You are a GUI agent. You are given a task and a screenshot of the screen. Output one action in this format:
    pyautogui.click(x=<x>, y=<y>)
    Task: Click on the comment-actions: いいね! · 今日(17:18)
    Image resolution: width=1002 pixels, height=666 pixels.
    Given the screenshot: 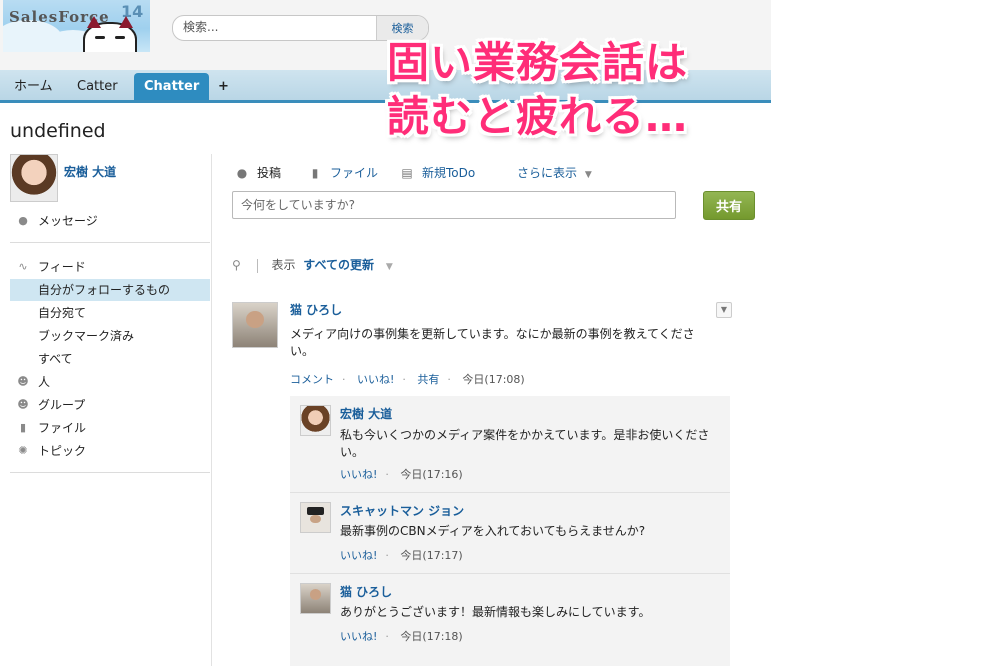 What is the action you would take?
    pyautogui.click(x=401, y=636)
    